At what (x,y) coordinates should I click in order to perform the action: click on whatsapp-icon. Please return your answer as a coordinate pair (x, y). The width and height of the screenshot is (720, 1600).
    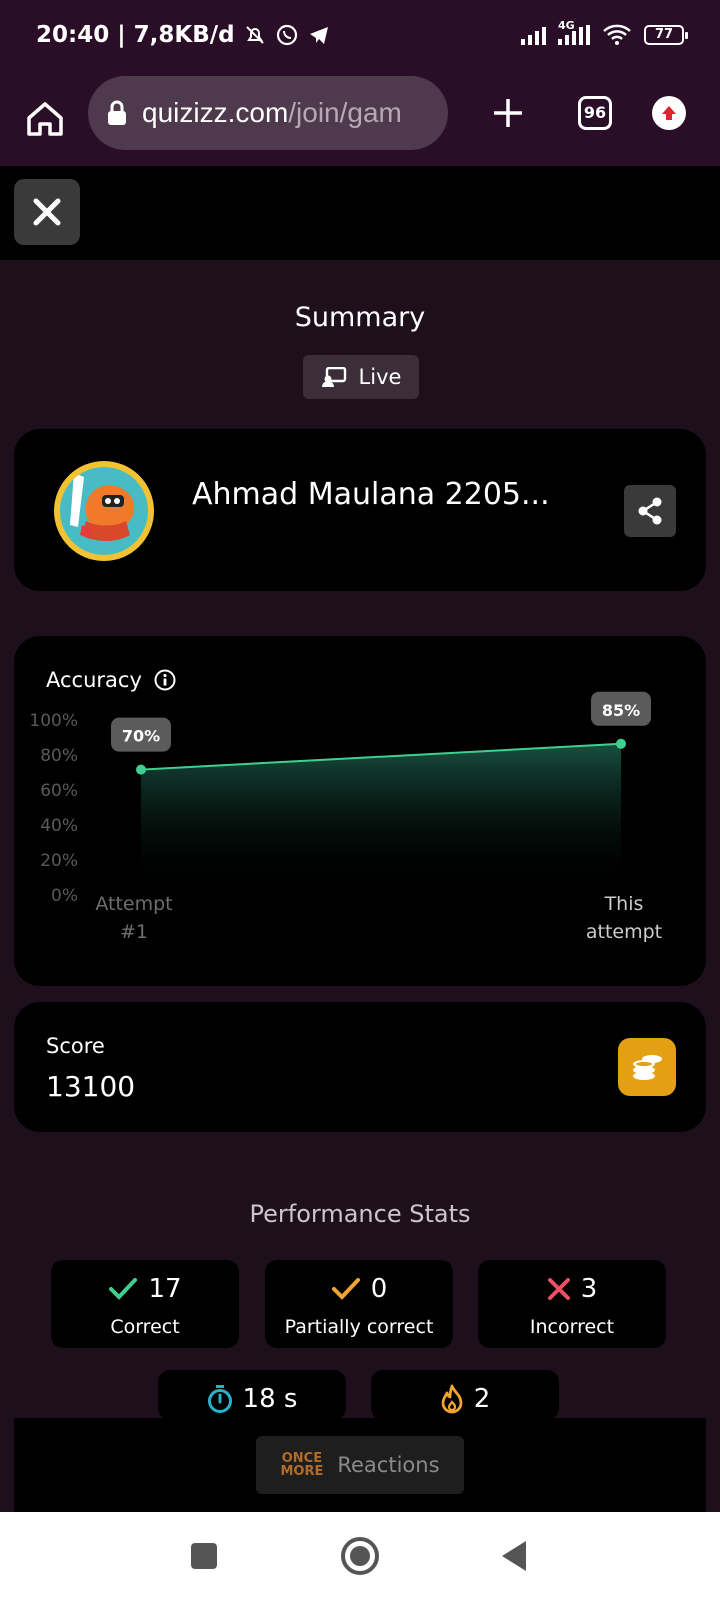
    Looking at the image, I should click on (286, 35).